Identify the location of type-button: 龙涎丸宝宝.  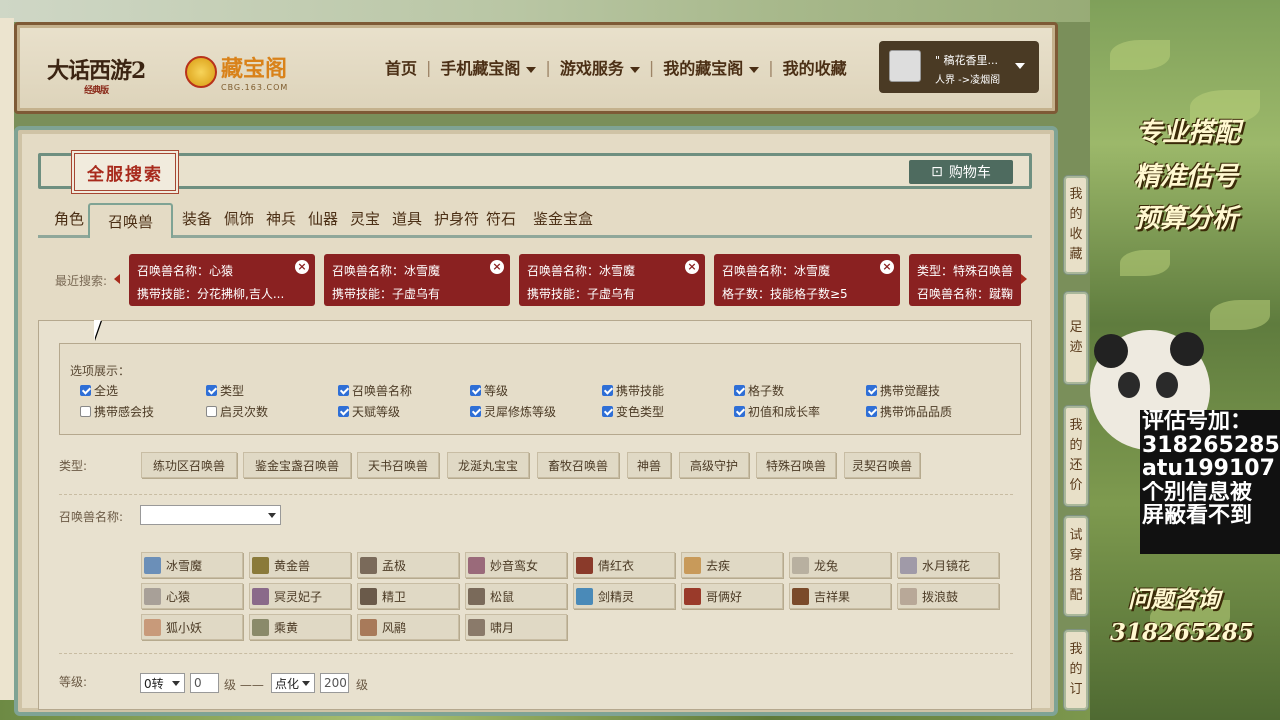
(488, 465).